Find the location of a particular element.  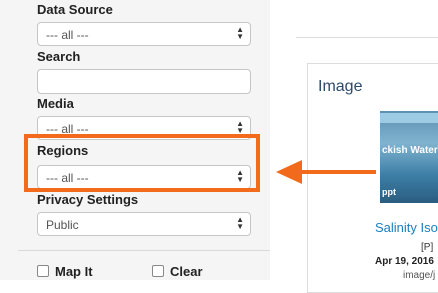

result-date: Apr 19, 2016 is located at coordinates (404, 261).